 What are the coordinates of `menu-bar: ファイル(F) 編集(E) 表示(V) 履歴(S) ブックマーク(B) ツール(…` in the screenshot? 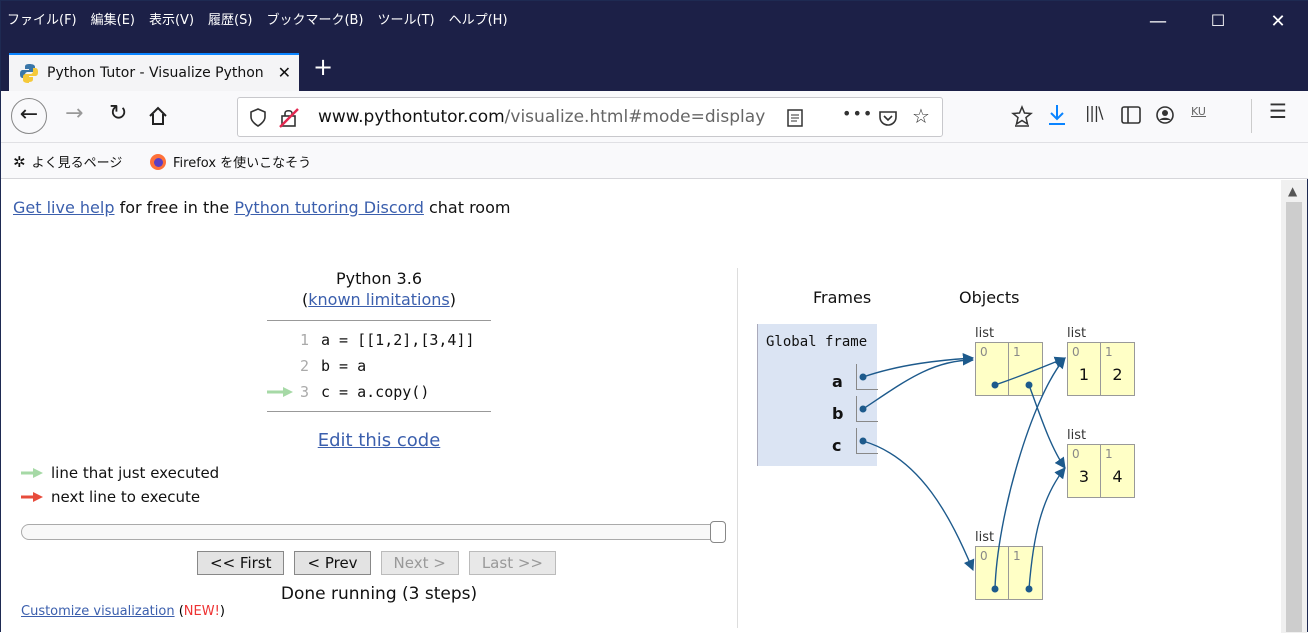 It's located at (654, 25).